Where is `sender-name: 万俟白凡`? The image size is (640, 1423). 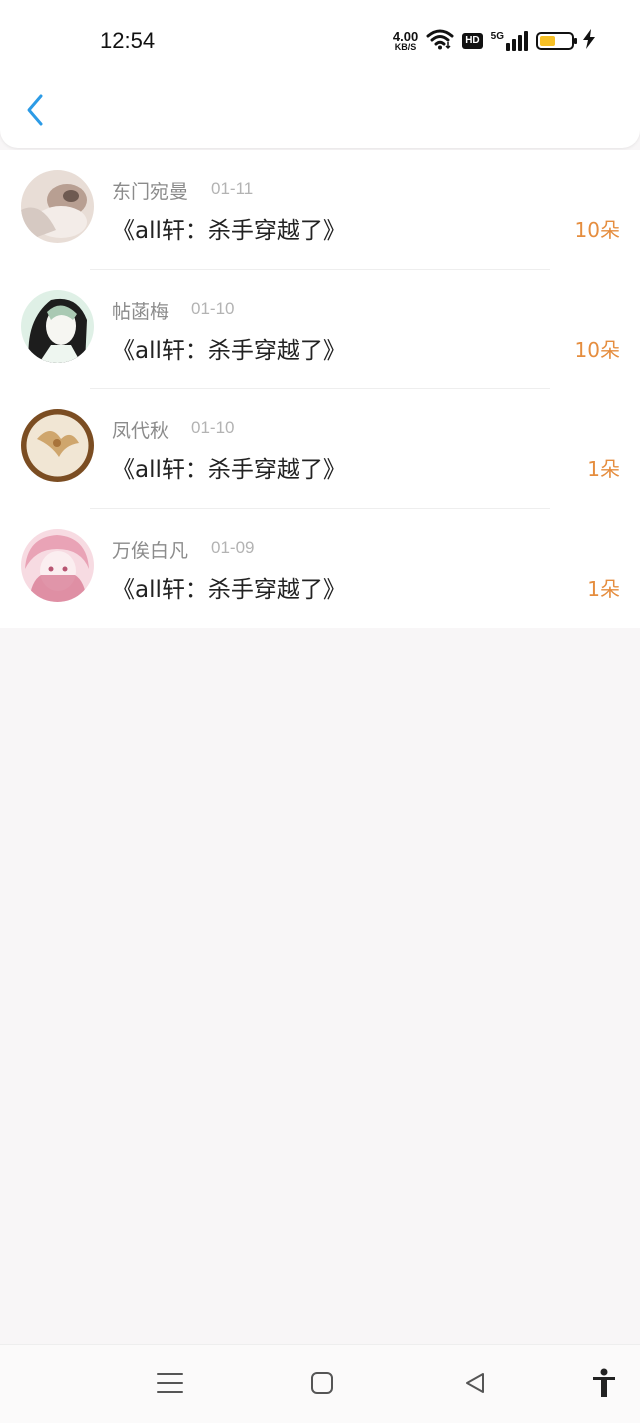 sender-name: 万俟白凡 is located at coordinates (150, 550).